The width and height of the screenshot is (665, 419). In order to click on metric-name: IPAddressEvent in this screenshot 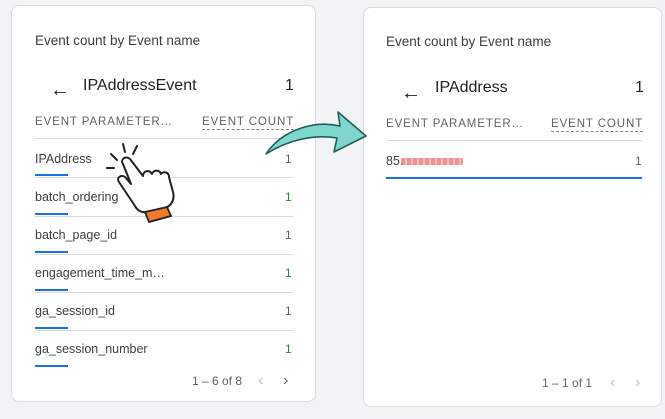, I will do `click(140, 85)`.